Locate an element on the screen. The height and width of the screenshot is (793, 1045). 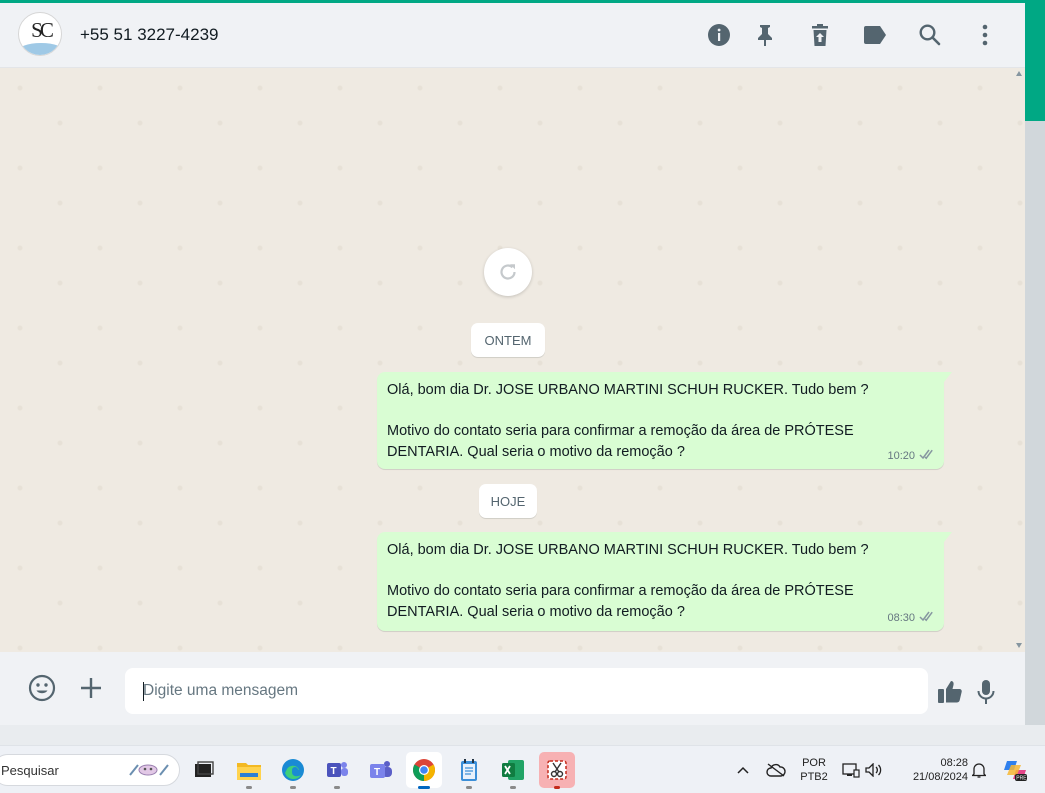
emoji-icon is located at coordinates (42, 688).